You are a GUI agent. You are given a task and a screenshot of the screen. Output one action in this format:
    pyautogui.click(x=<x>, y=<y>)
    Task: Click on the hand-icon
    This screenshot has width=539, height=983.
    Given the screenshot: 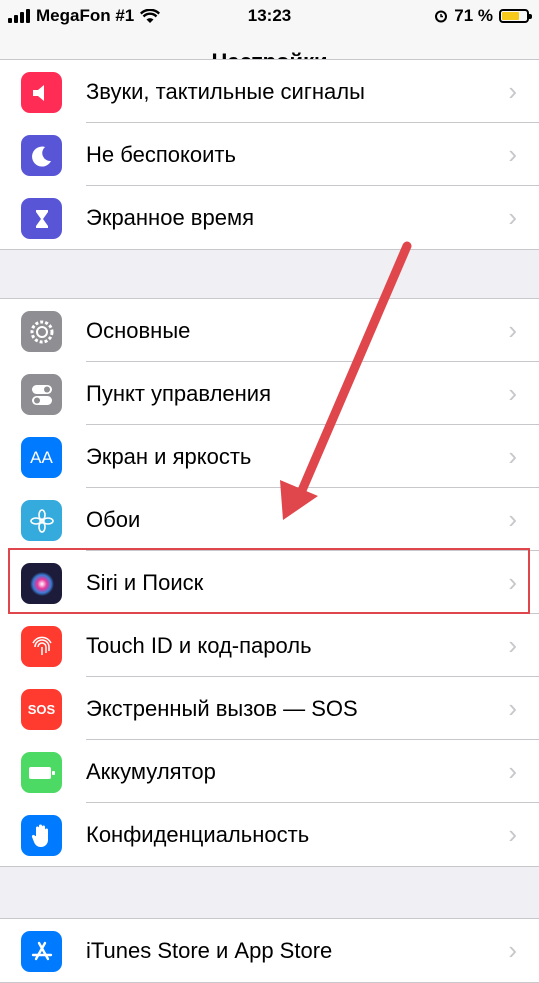 What is the action you would take?
    pyautogui.click(x=41, y=835)
    